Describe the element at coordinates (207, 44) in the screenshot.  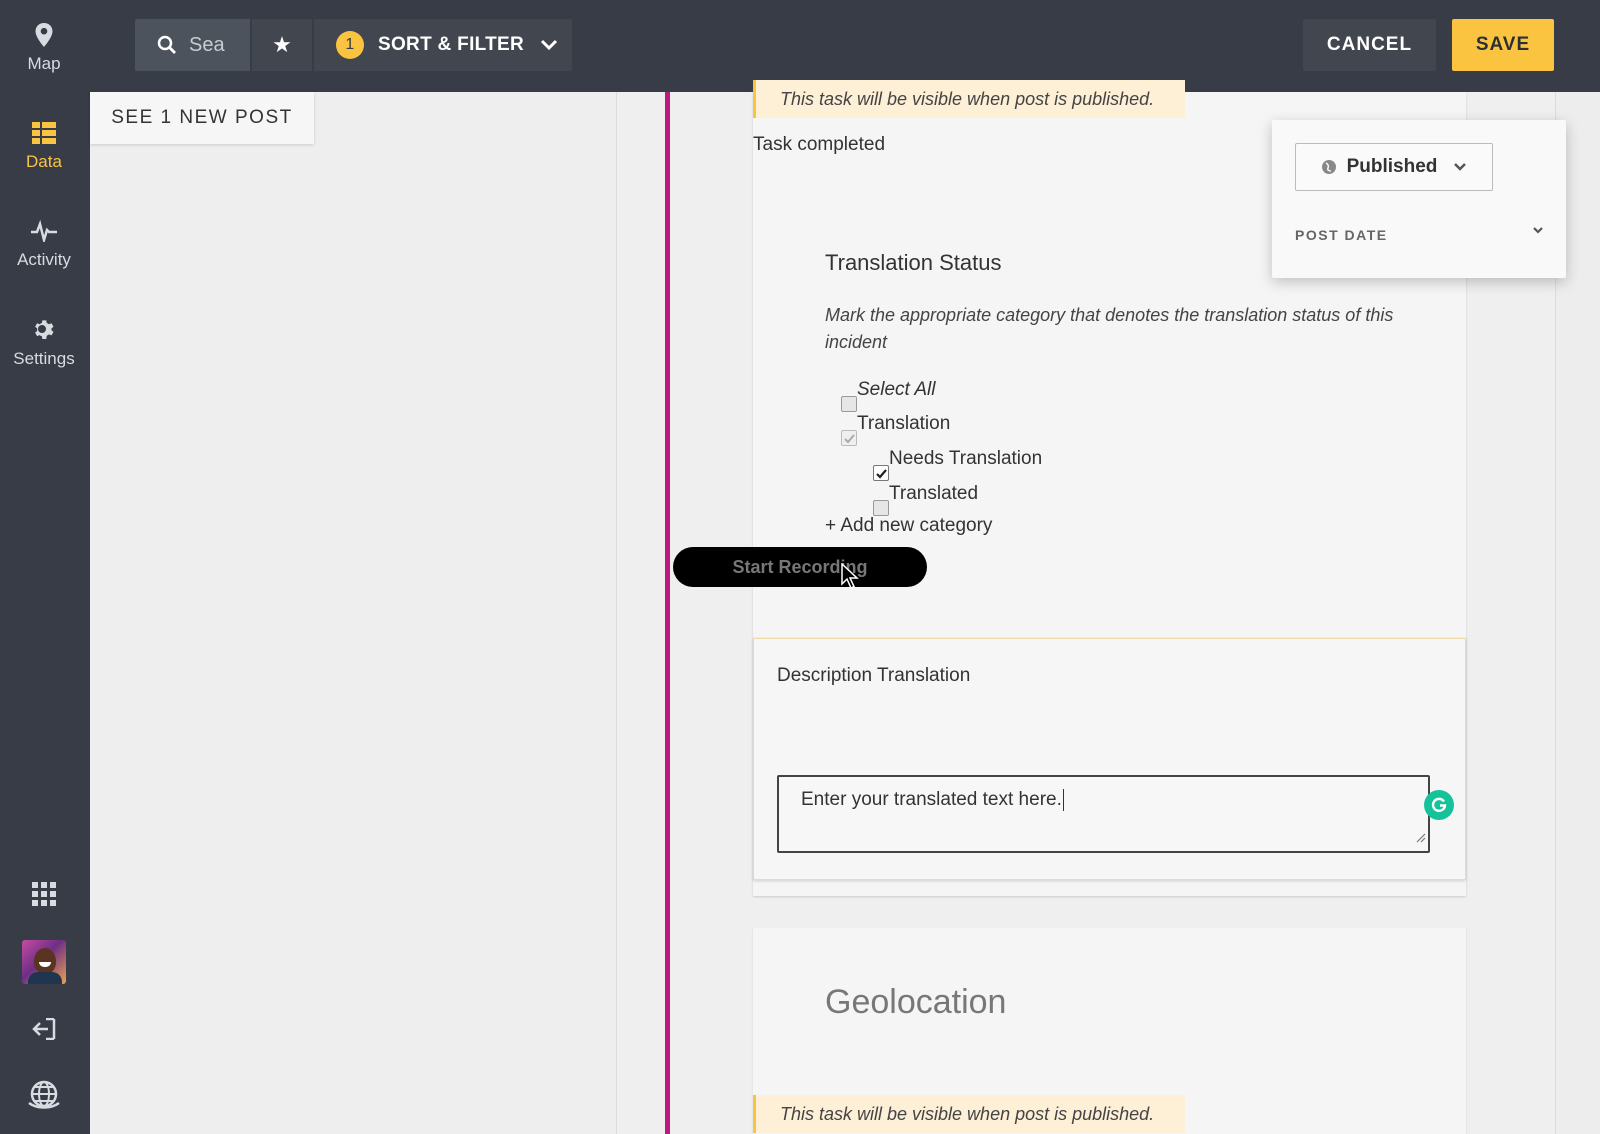
I see `search-placeholder: Sea` at that location.